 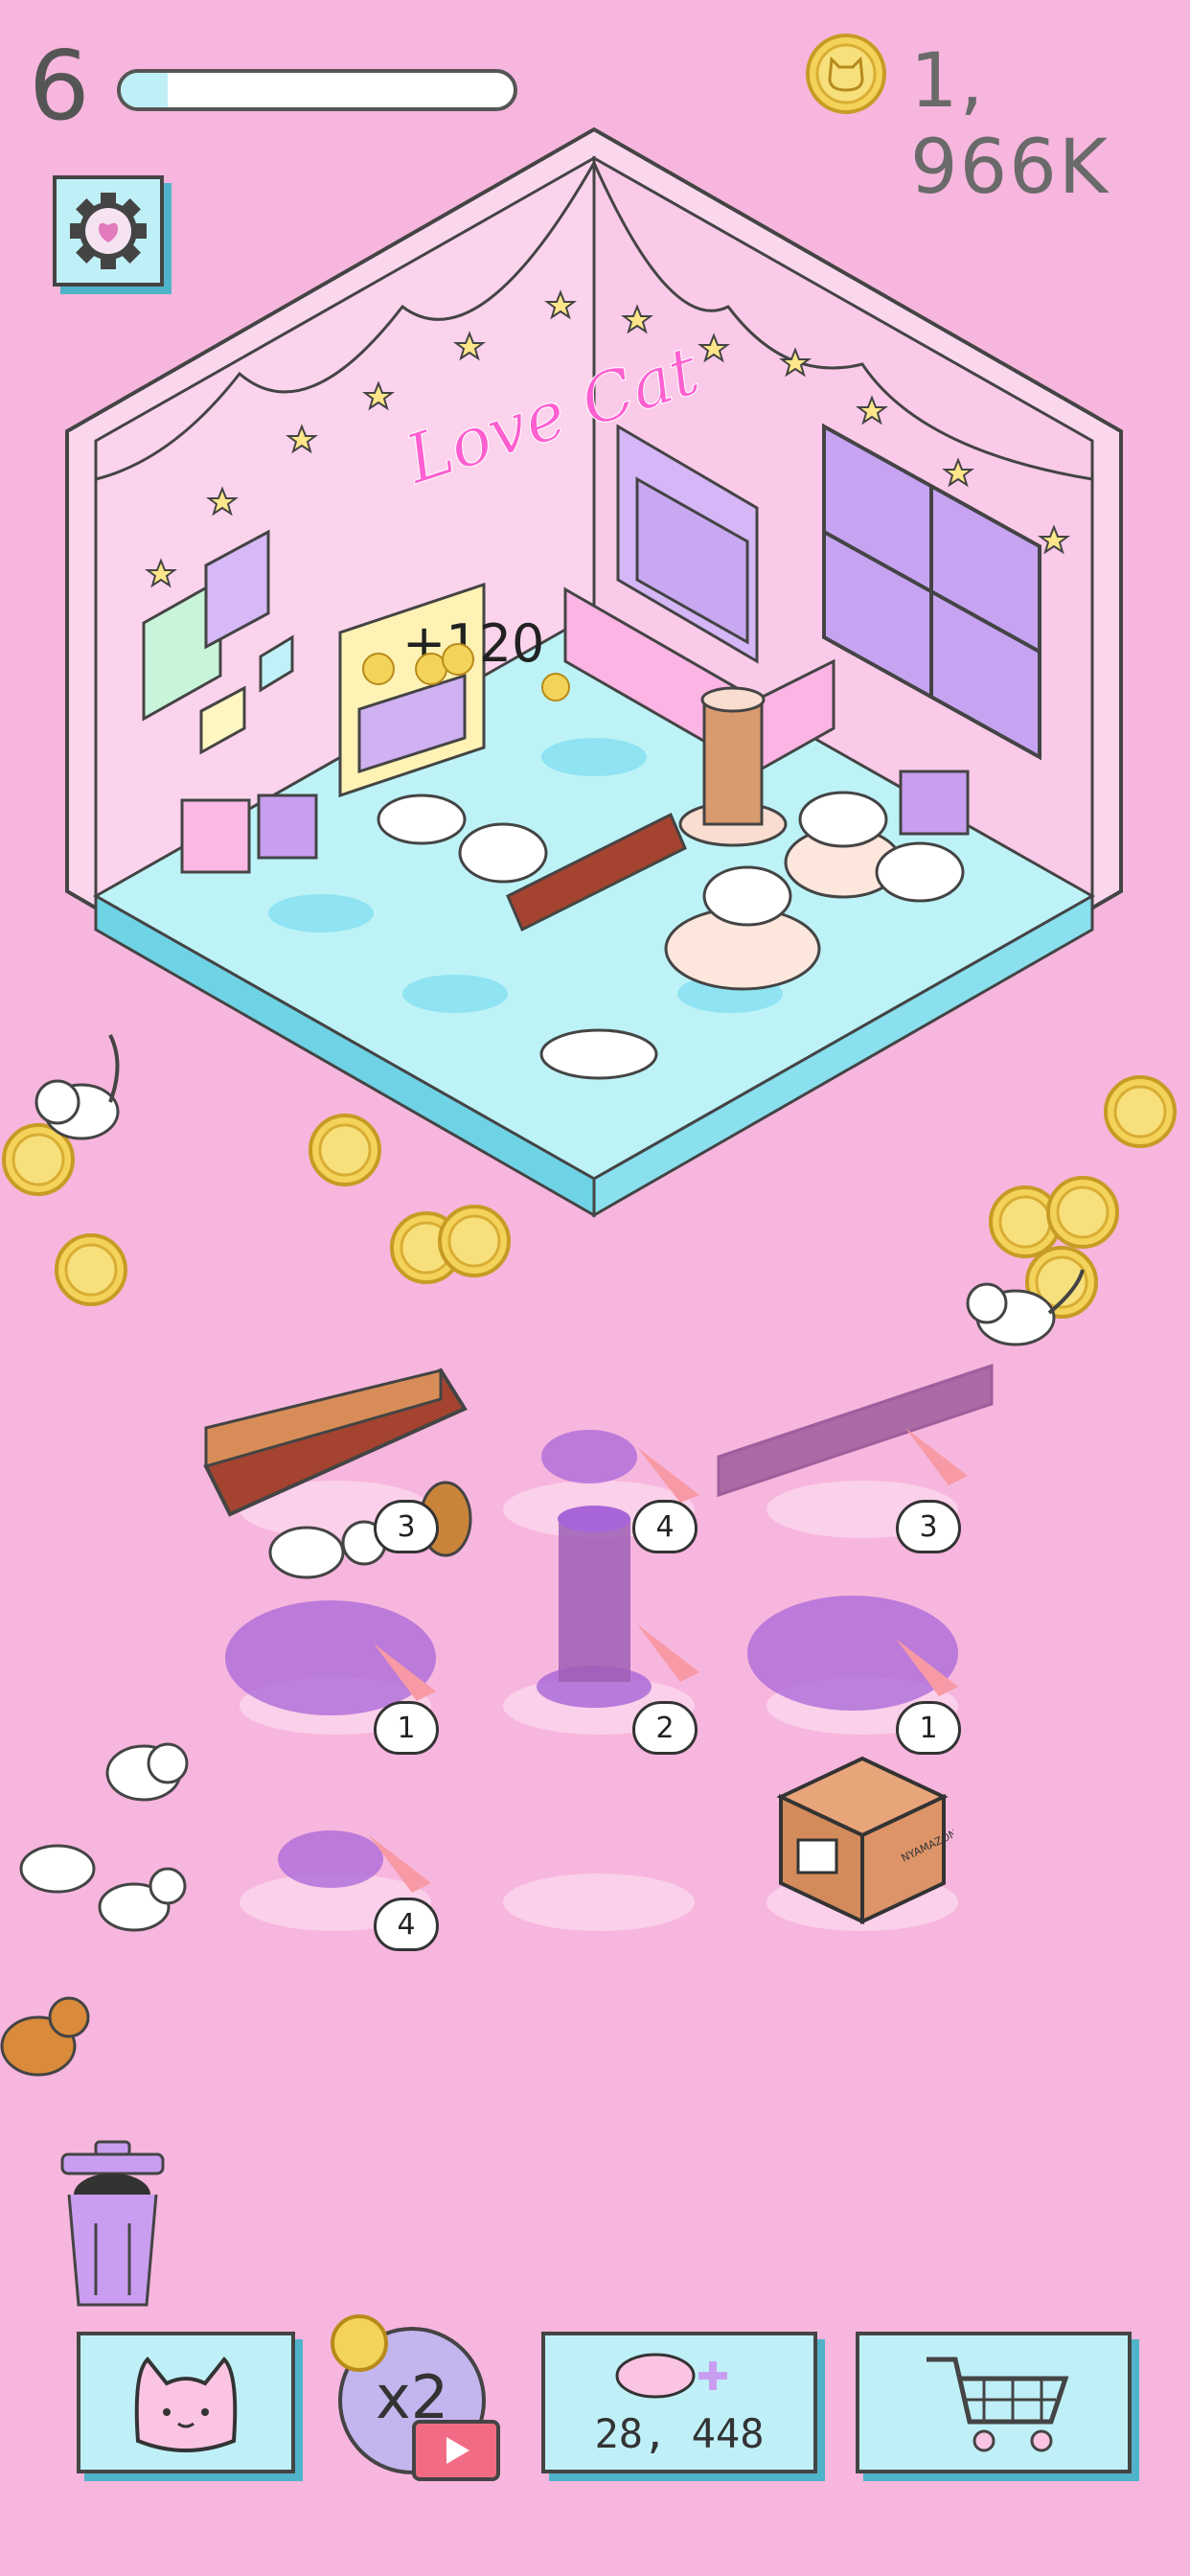 What do you see at coordinates (76, 1097) in the screenshot?
I see `wandering-cat` at bounding box center [76, 1097].